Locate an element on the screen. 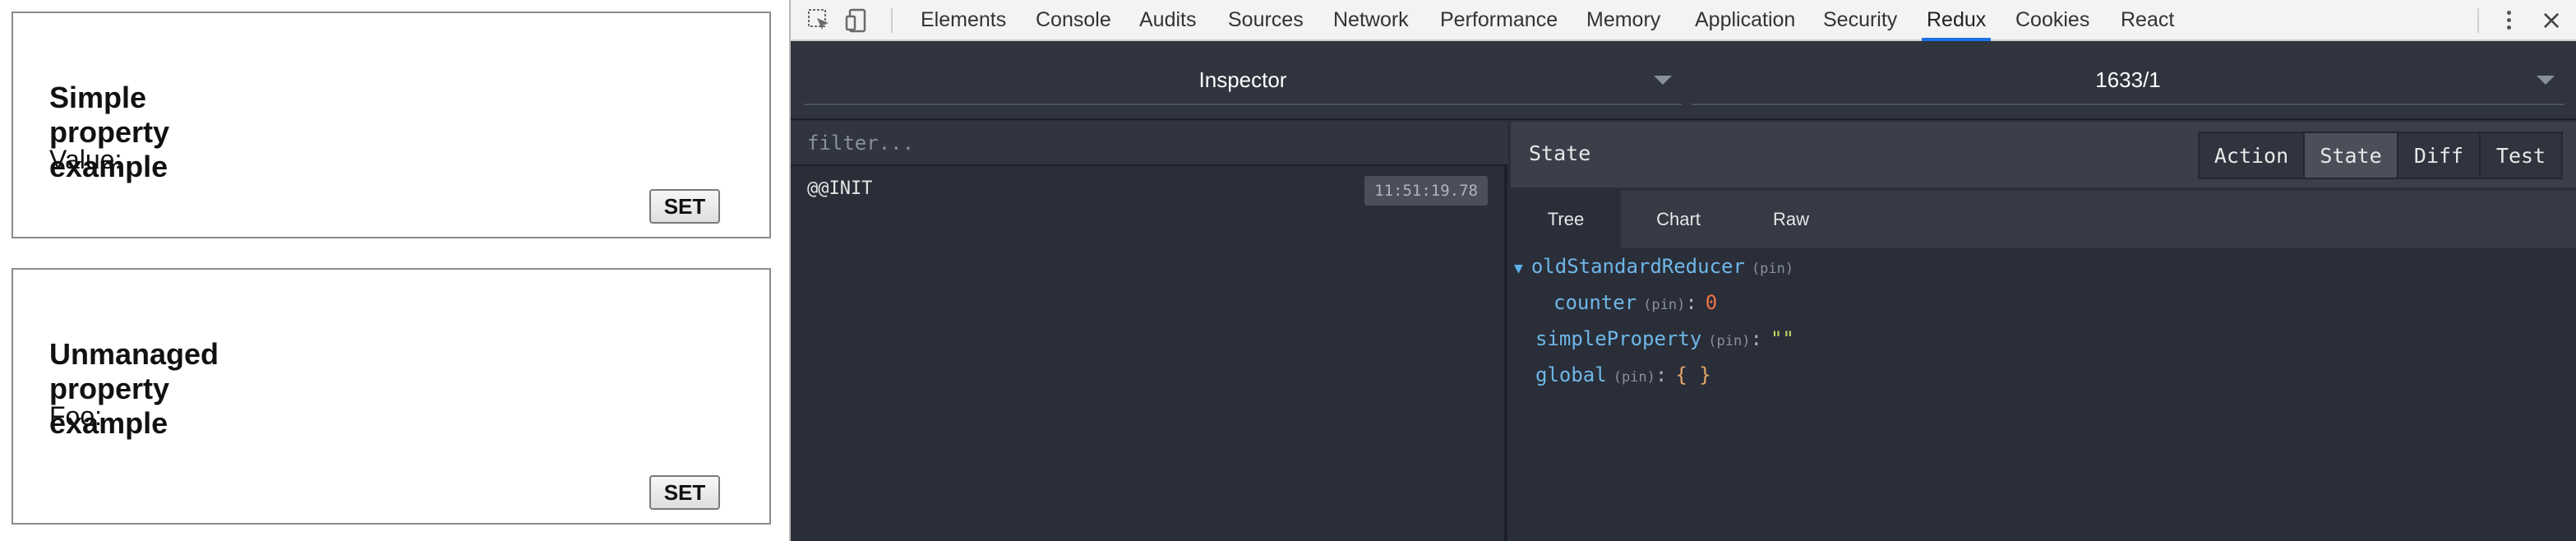  tab-react: React is located at coordinates (2148, 19).